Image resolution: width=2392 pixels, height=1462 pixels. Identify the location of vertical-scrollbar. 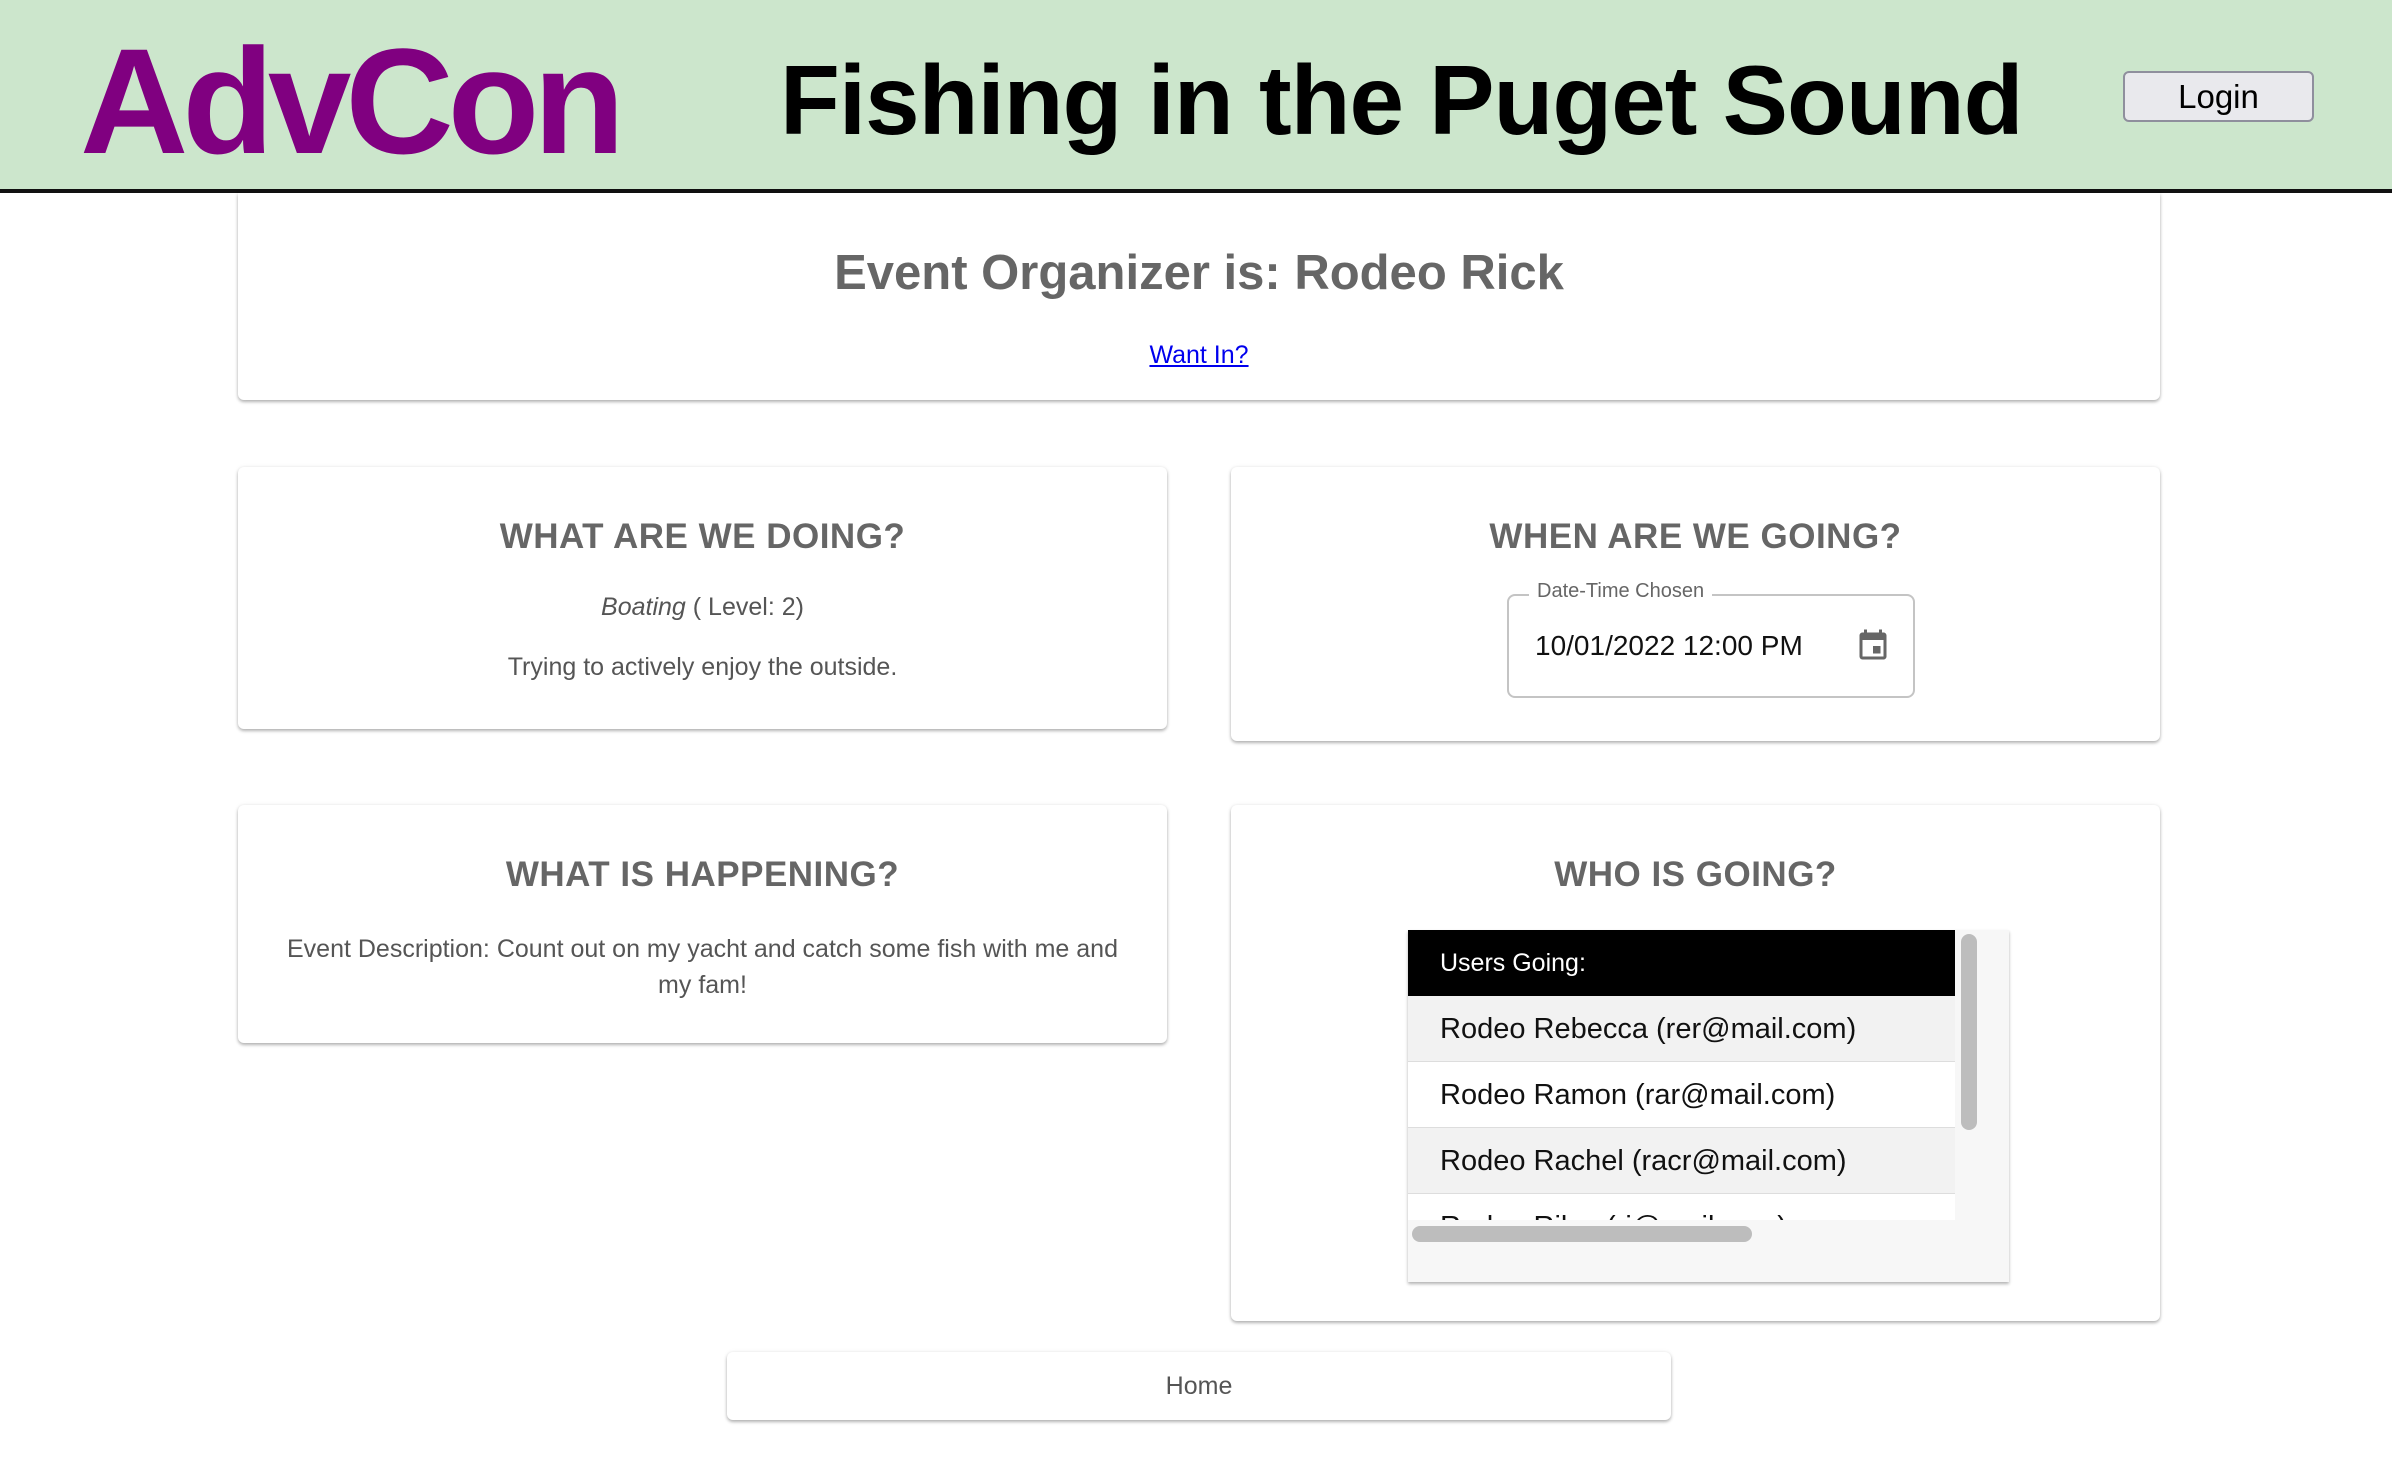
(1969, 1032).